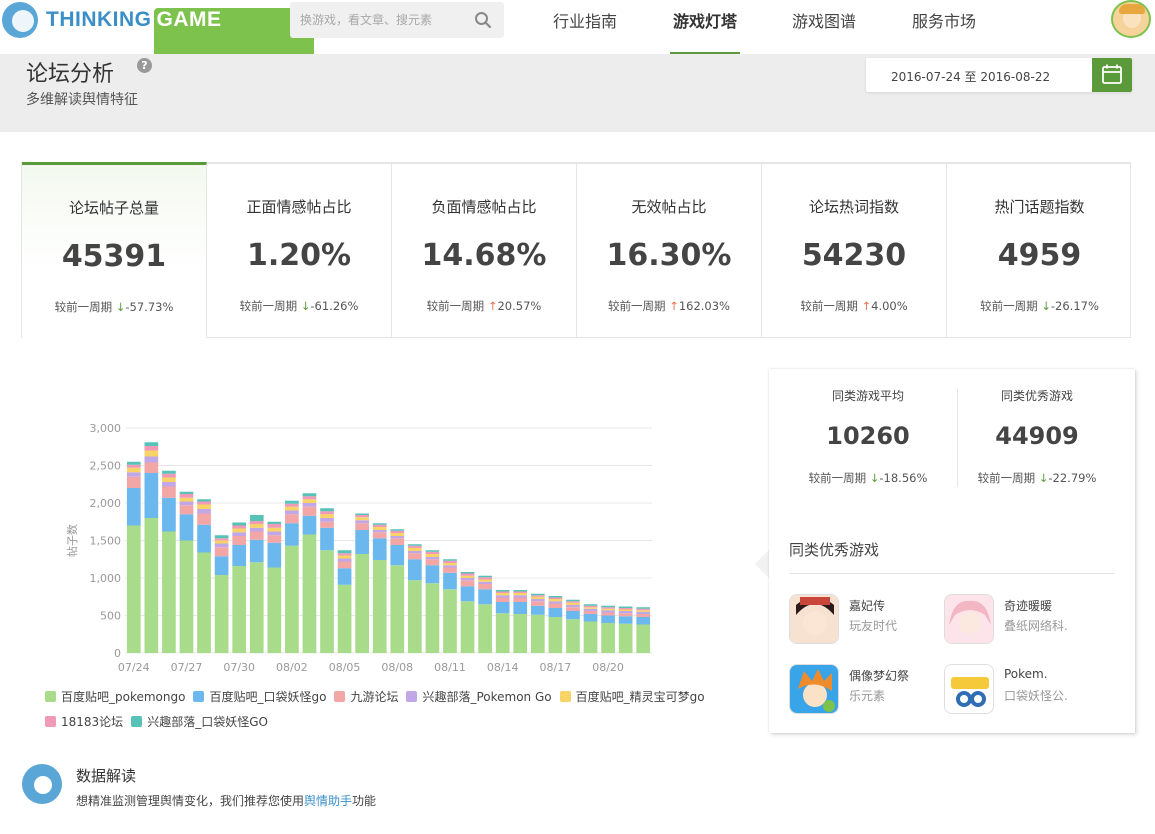 The image size is (1155, 834). I want to click on legend-item: 百度贴吧_pokemongo, so click(115, 696).